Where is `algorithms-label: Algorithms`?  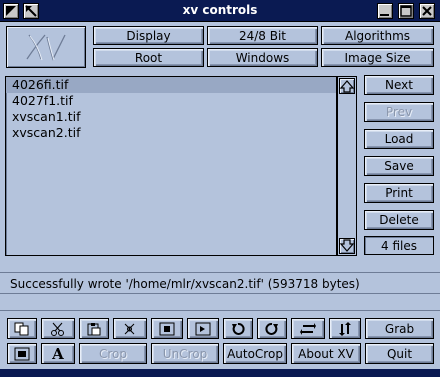
algorithms-label: Algorithms is located at coordinates (377, 35).